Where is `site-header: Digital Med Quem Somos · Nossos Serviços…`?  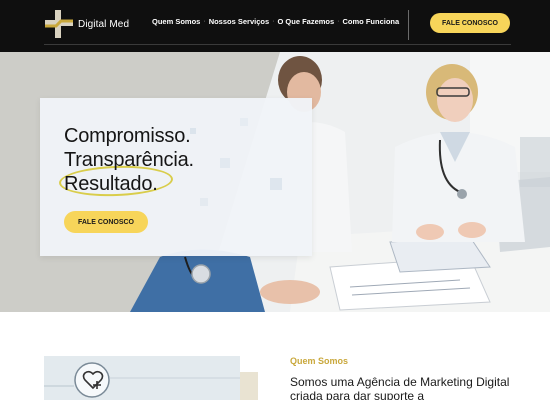
site-header: Digital Med Quem Somos · Nossos Serviços… is located at coordinates (275, 26).